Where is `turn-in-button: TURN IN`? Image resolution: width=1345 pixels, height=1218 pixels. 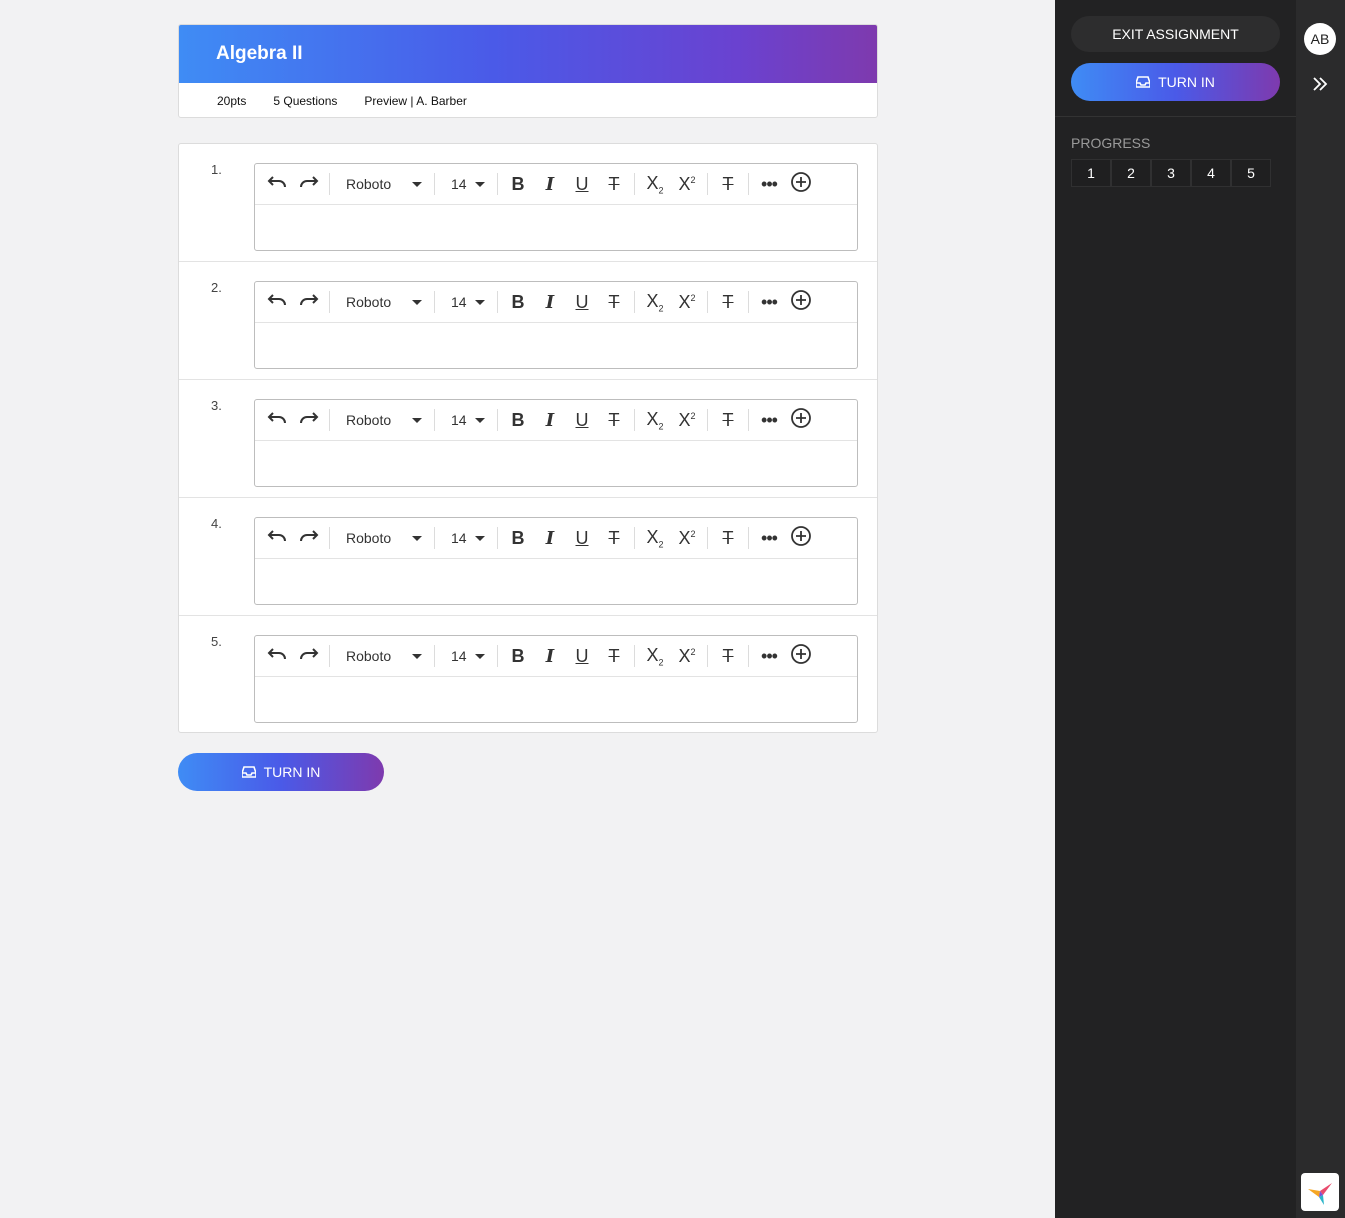 turn-in-button: TURN IN is located at coordinates (281, 772).